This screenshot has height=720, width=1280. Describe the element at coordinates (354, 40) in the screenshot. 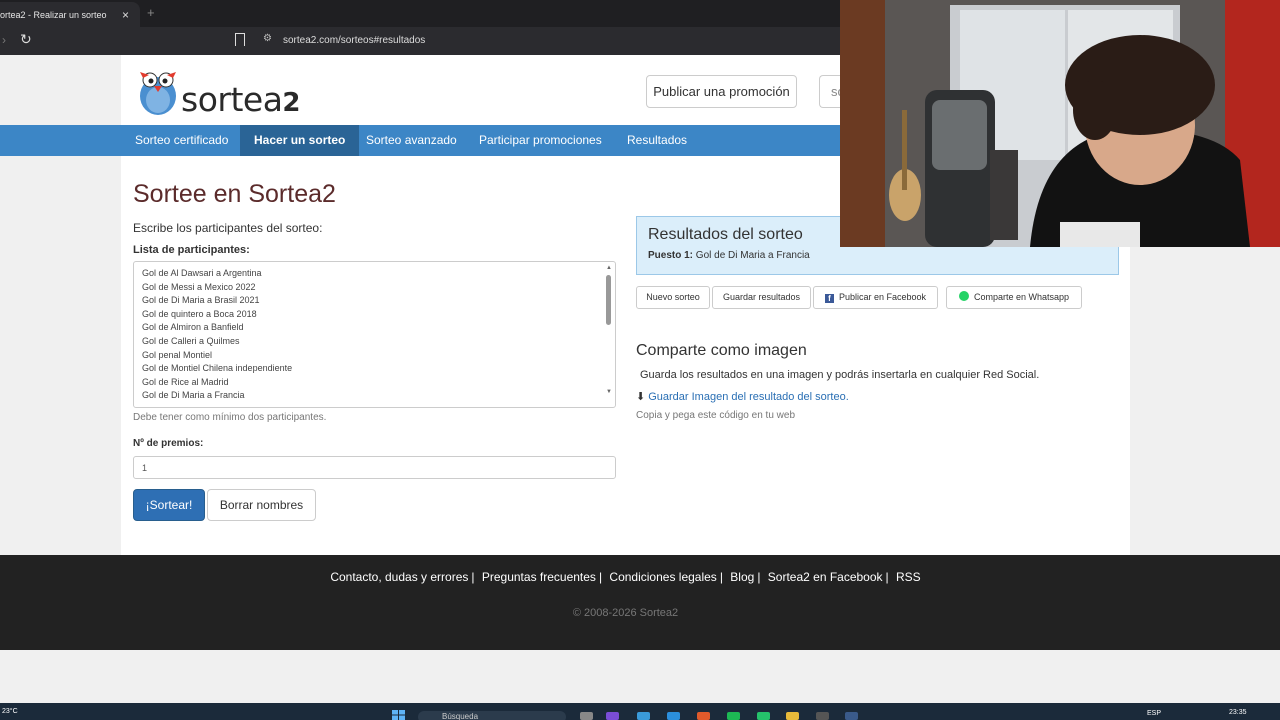

I see `address-bar: sortea2.com/sorteos#resultados` at that location.